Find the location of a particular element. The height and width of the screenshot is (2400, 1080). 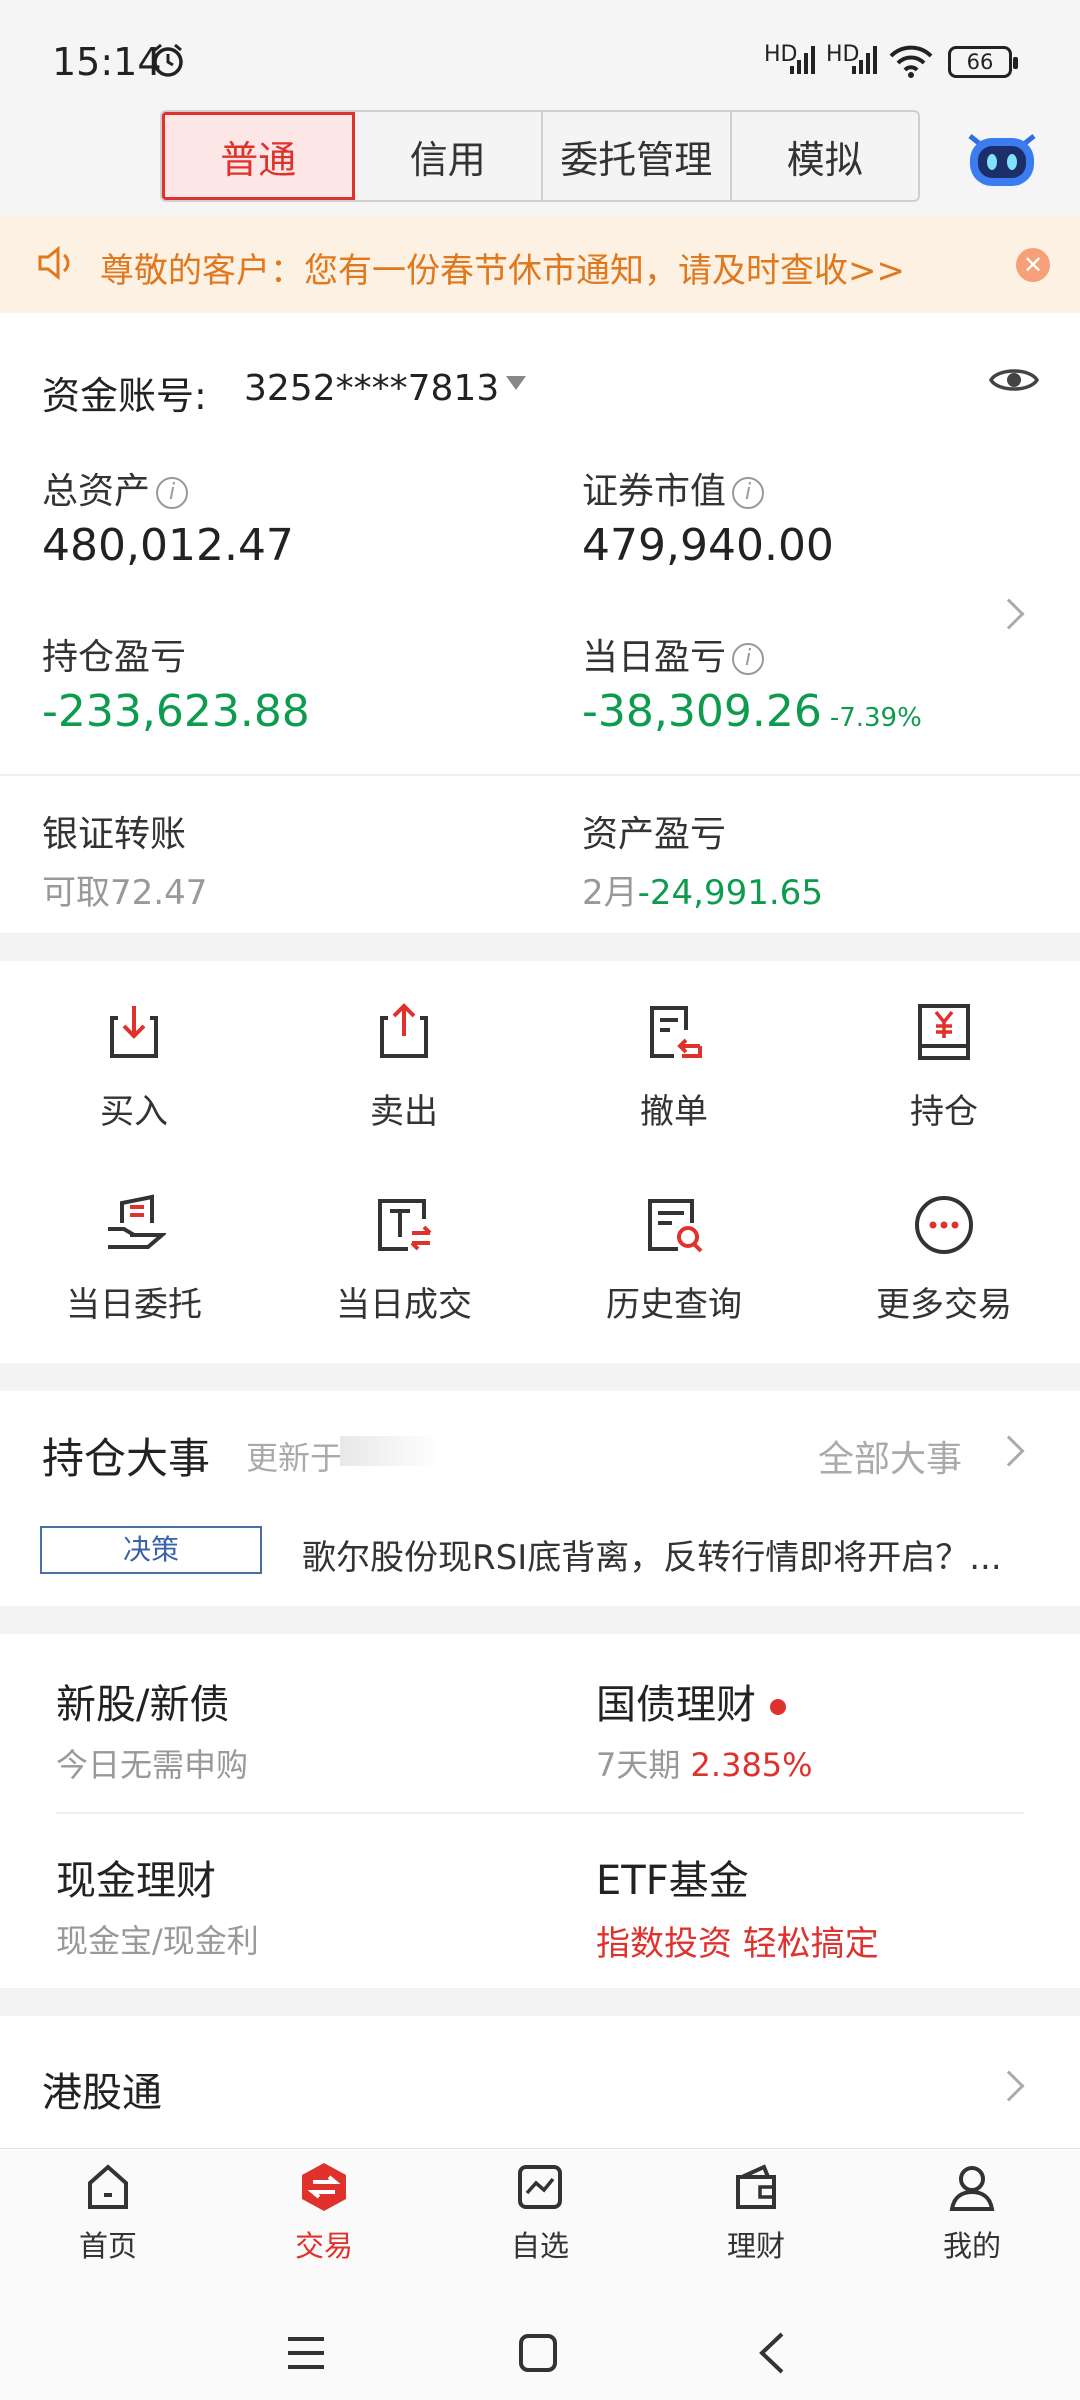

account-type-tabs: 普通 信用 委托管理 模拟 is located at coordinates (540, 156).